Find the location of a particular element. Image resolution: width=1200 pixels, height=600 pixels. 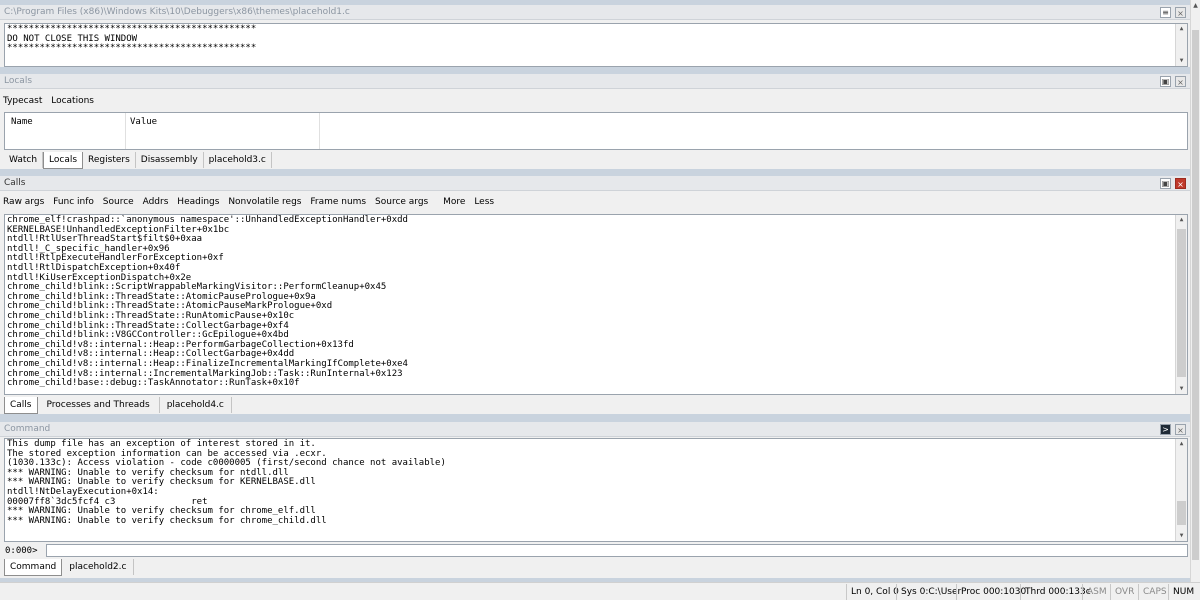

tab-placehold4: placehold4.c is located at coordinates (196, 405).